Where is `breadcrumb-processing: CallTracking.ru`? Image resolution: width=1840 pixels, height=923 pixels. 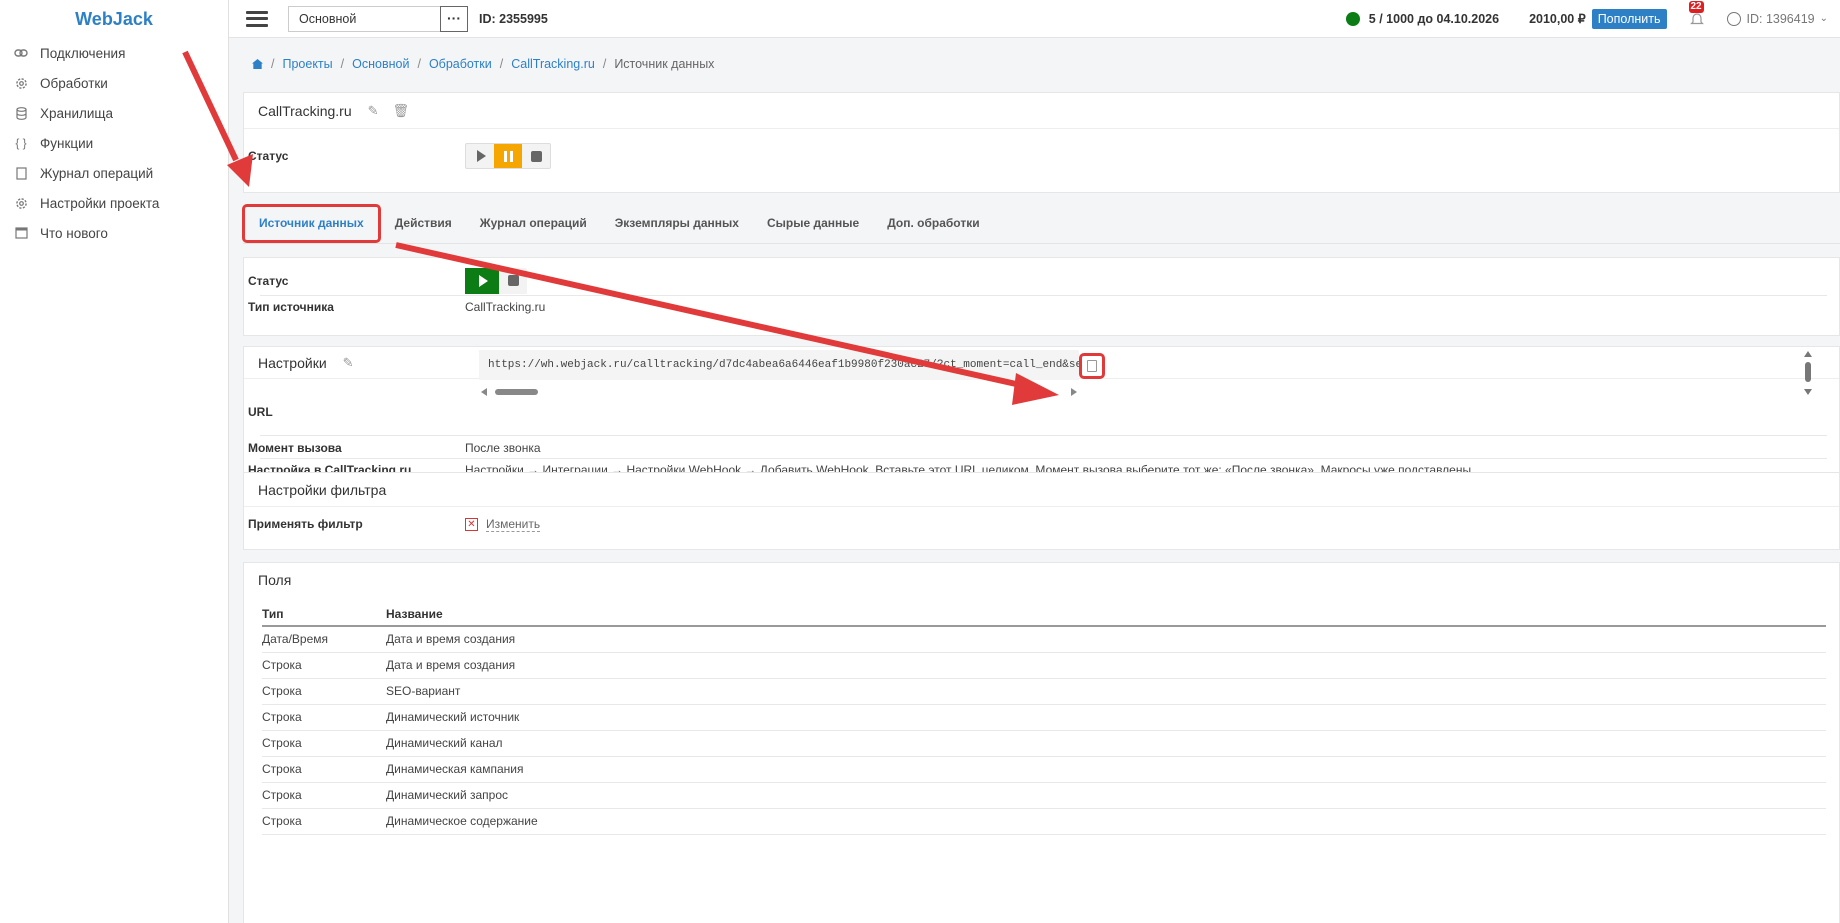 breadcrumb-processing: CallTracking.ru is located at coordinates (553, 64).